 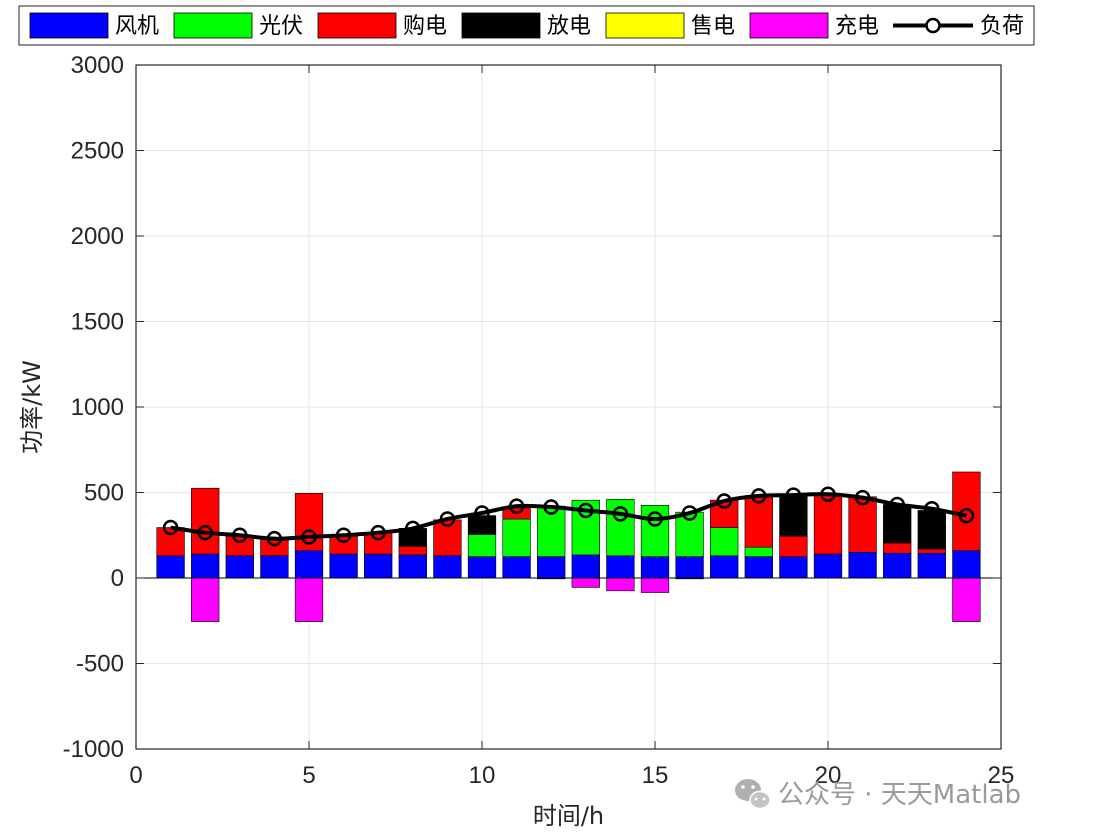 I want to click on legend-label: 放电, so click(x=569, y=26).